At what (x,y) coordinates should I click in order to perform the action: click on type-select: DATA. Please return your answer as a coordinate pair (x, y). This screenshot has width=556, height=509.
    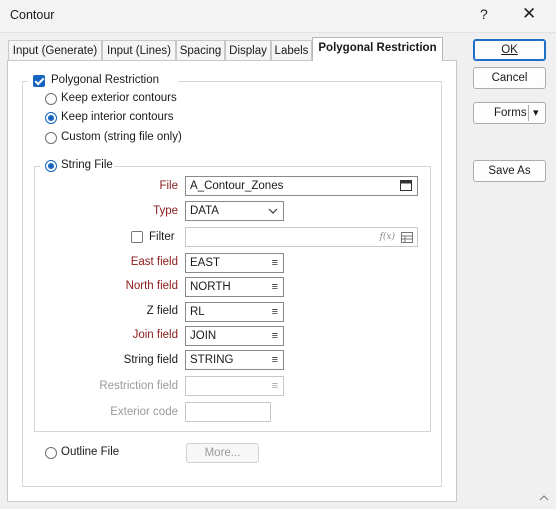
    Looking at the image, I should click on (234, 211).